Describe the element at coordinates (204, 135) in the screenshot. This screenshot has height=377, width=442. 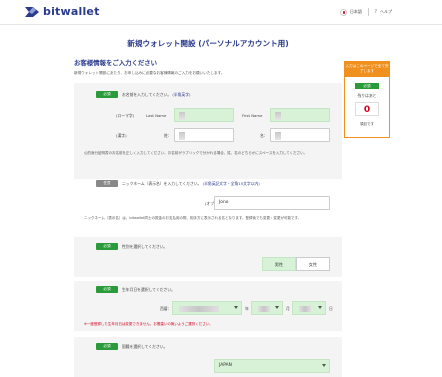
I see `sei-input` at that location.